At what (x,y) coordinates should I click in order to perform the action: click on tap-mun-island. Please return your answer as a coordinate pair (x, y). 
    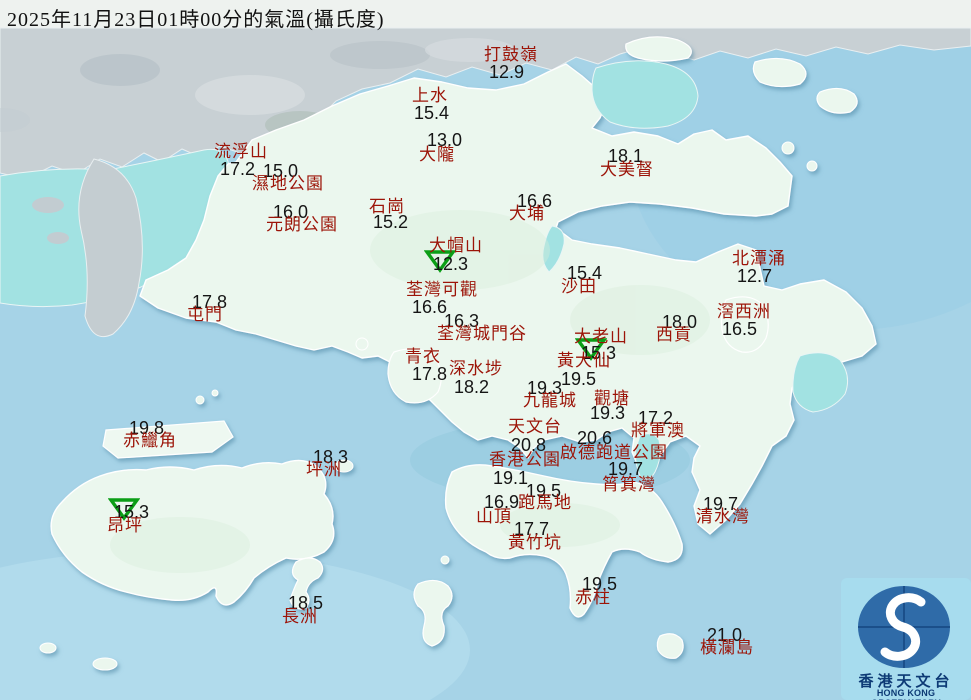
    Looking at the image, I should click on (788, 148).